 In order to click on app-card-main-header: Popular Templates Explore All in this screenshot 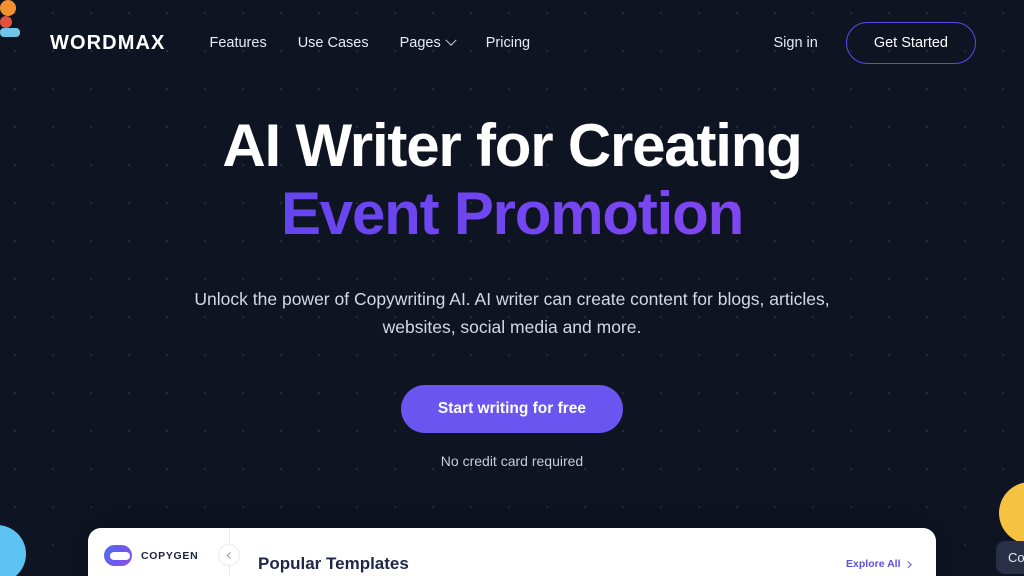, I will do `click(584, 564)`.